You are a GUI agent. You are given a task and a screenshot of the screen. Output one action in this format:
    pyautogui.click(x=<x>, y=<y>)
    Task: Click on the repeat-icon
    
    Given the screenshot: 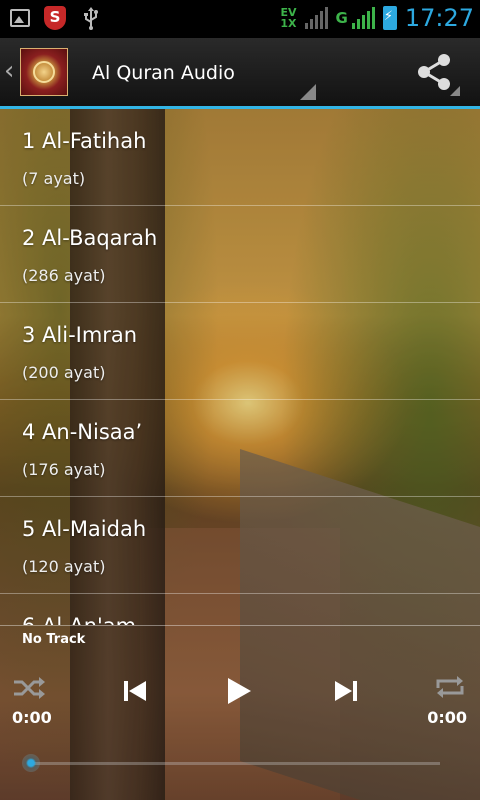 What is the action you would take?
    pyautogui.click(x=450, y=687)
    